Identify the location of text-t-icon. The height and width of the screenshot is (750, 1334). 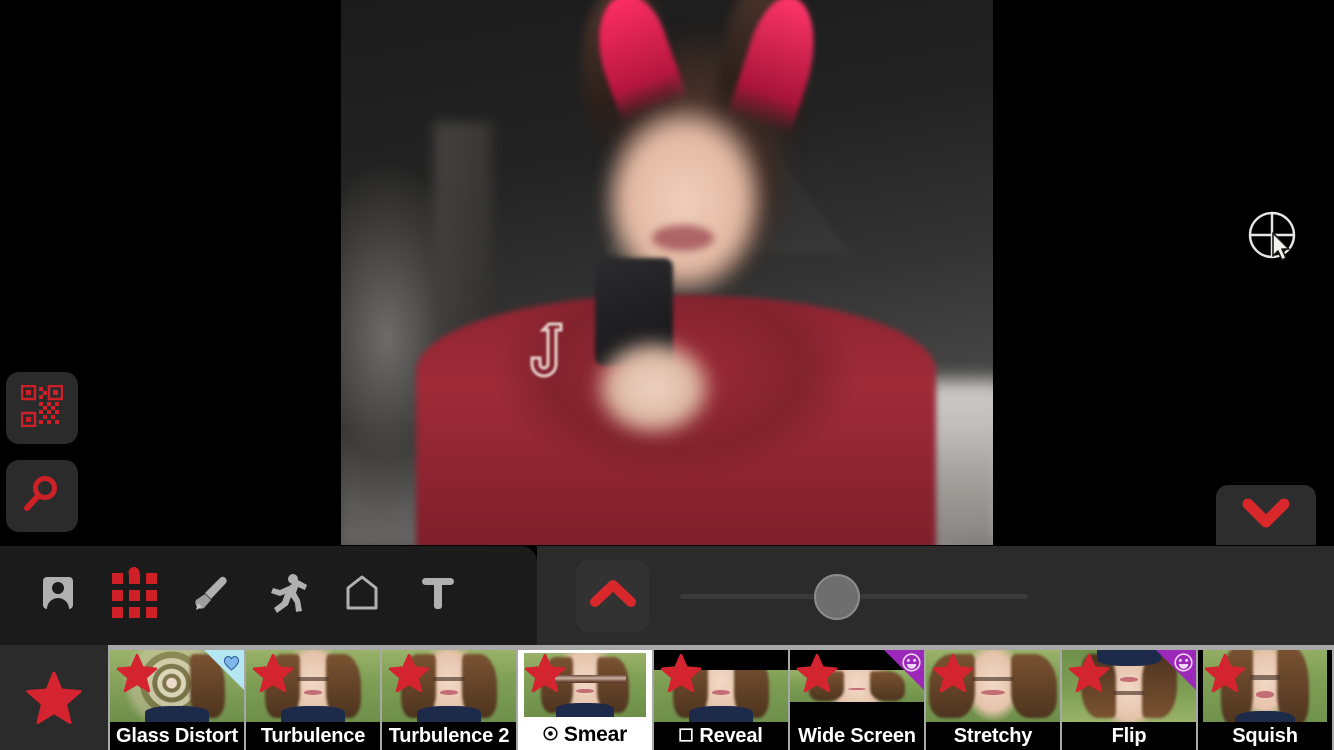
(438, 595).